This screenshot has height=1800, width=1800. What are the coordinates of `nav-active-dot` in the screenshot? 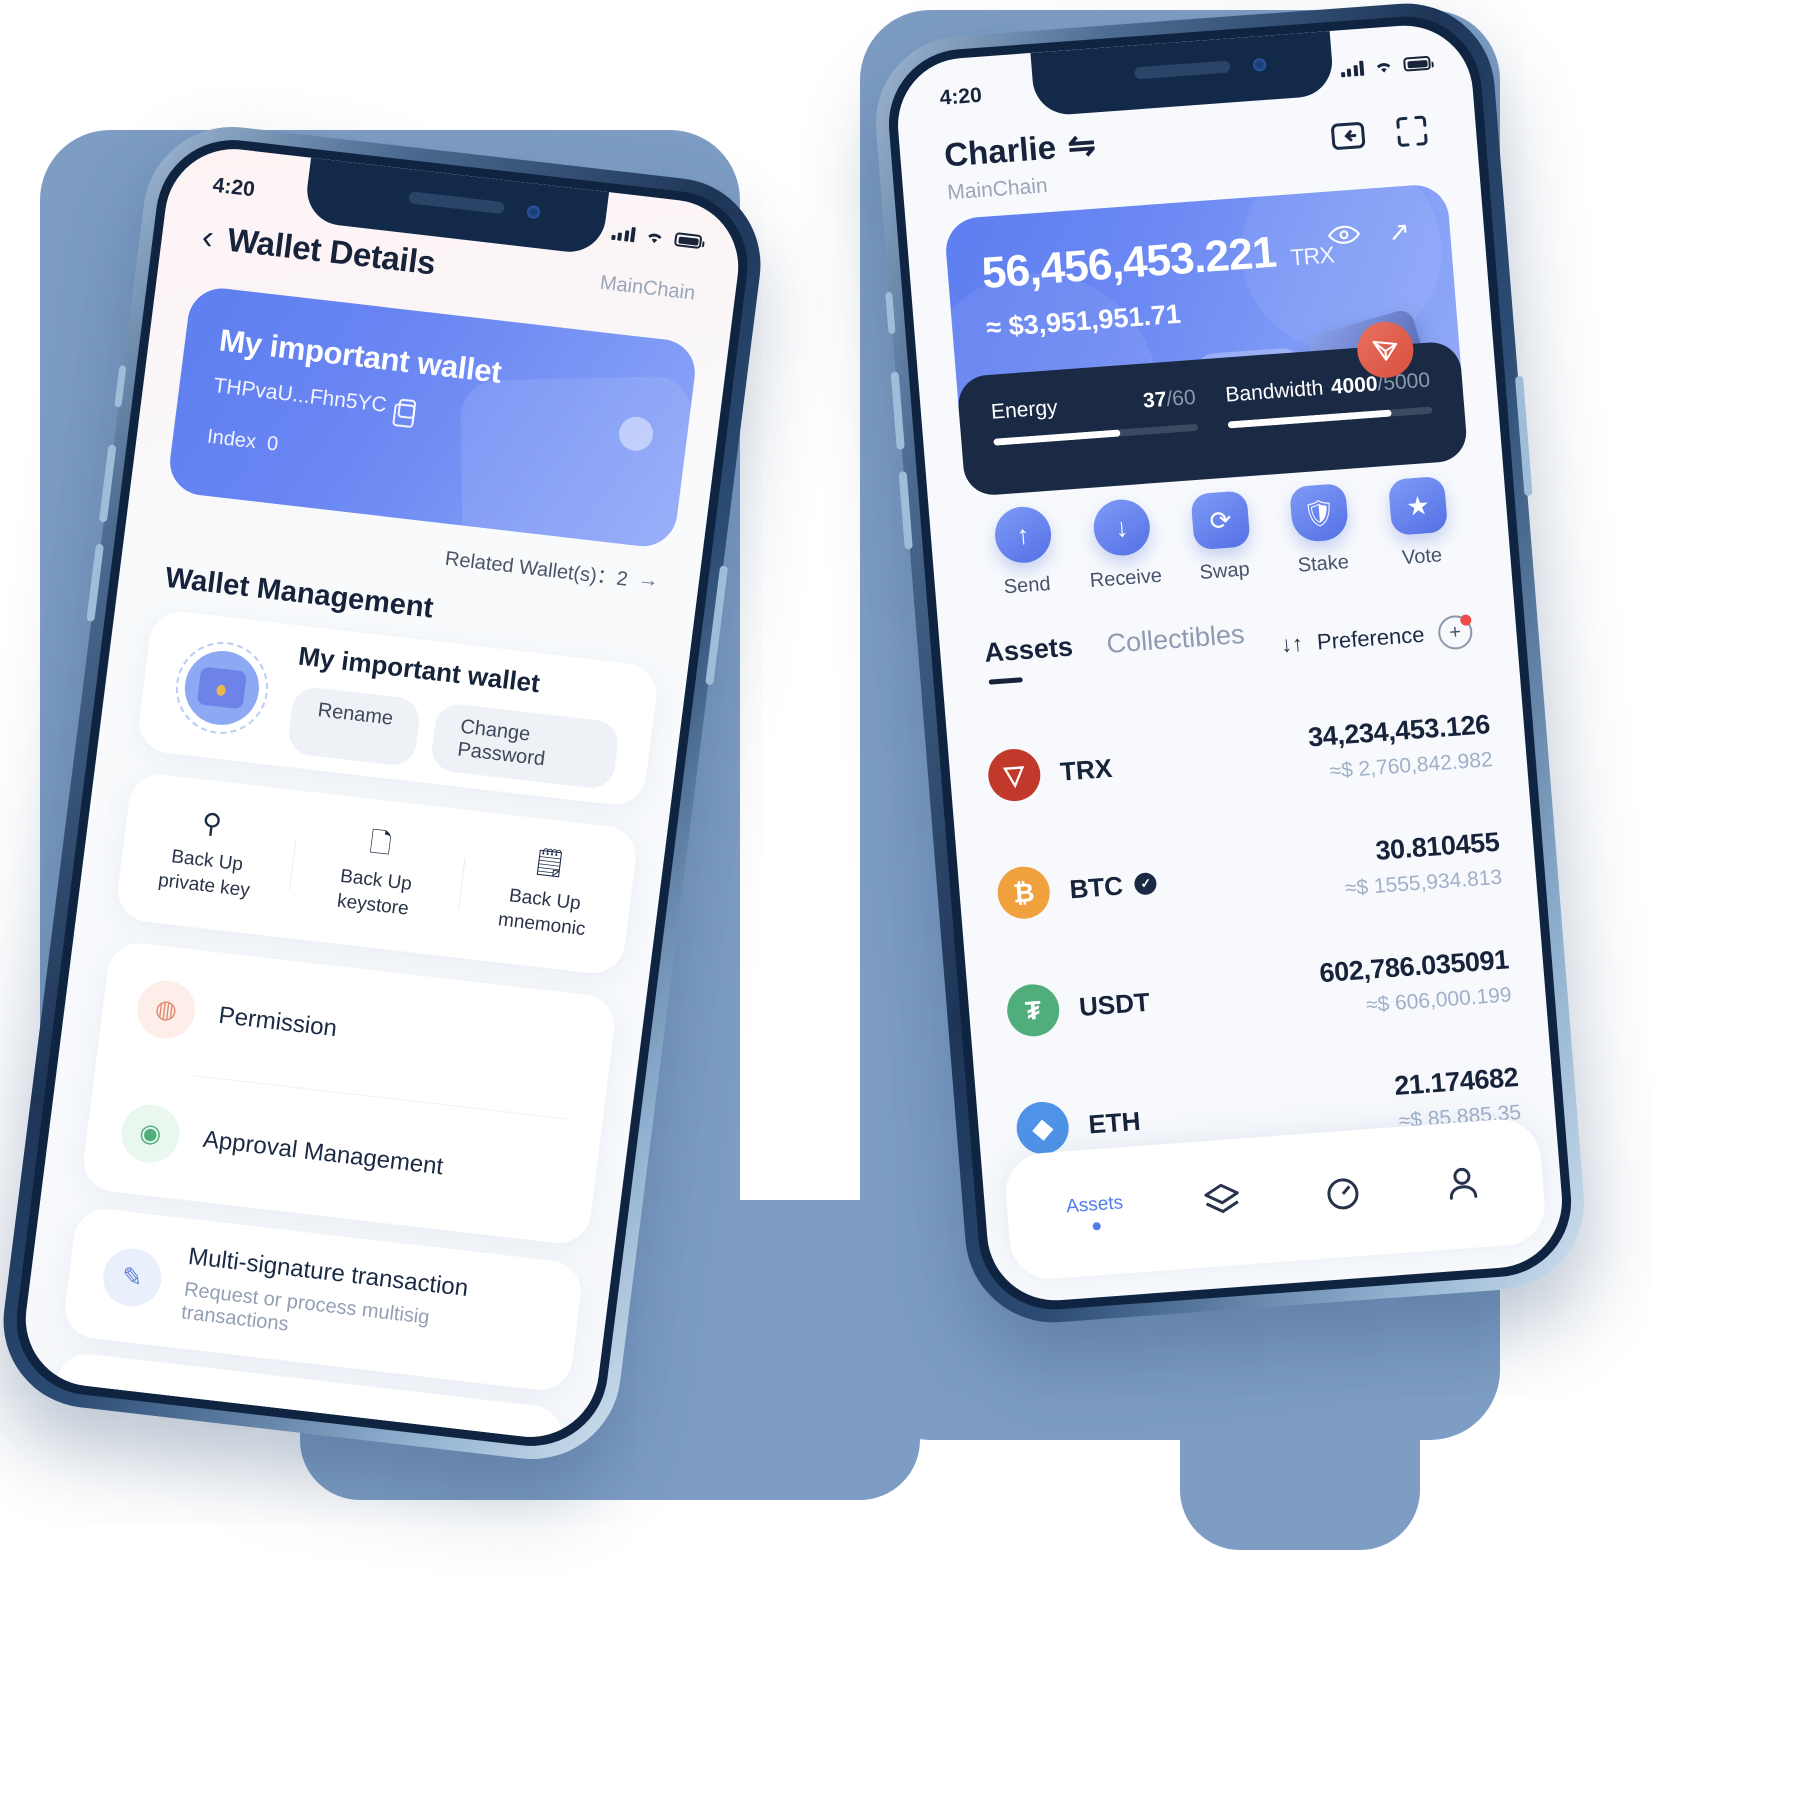 It's located at (1096, 1226).